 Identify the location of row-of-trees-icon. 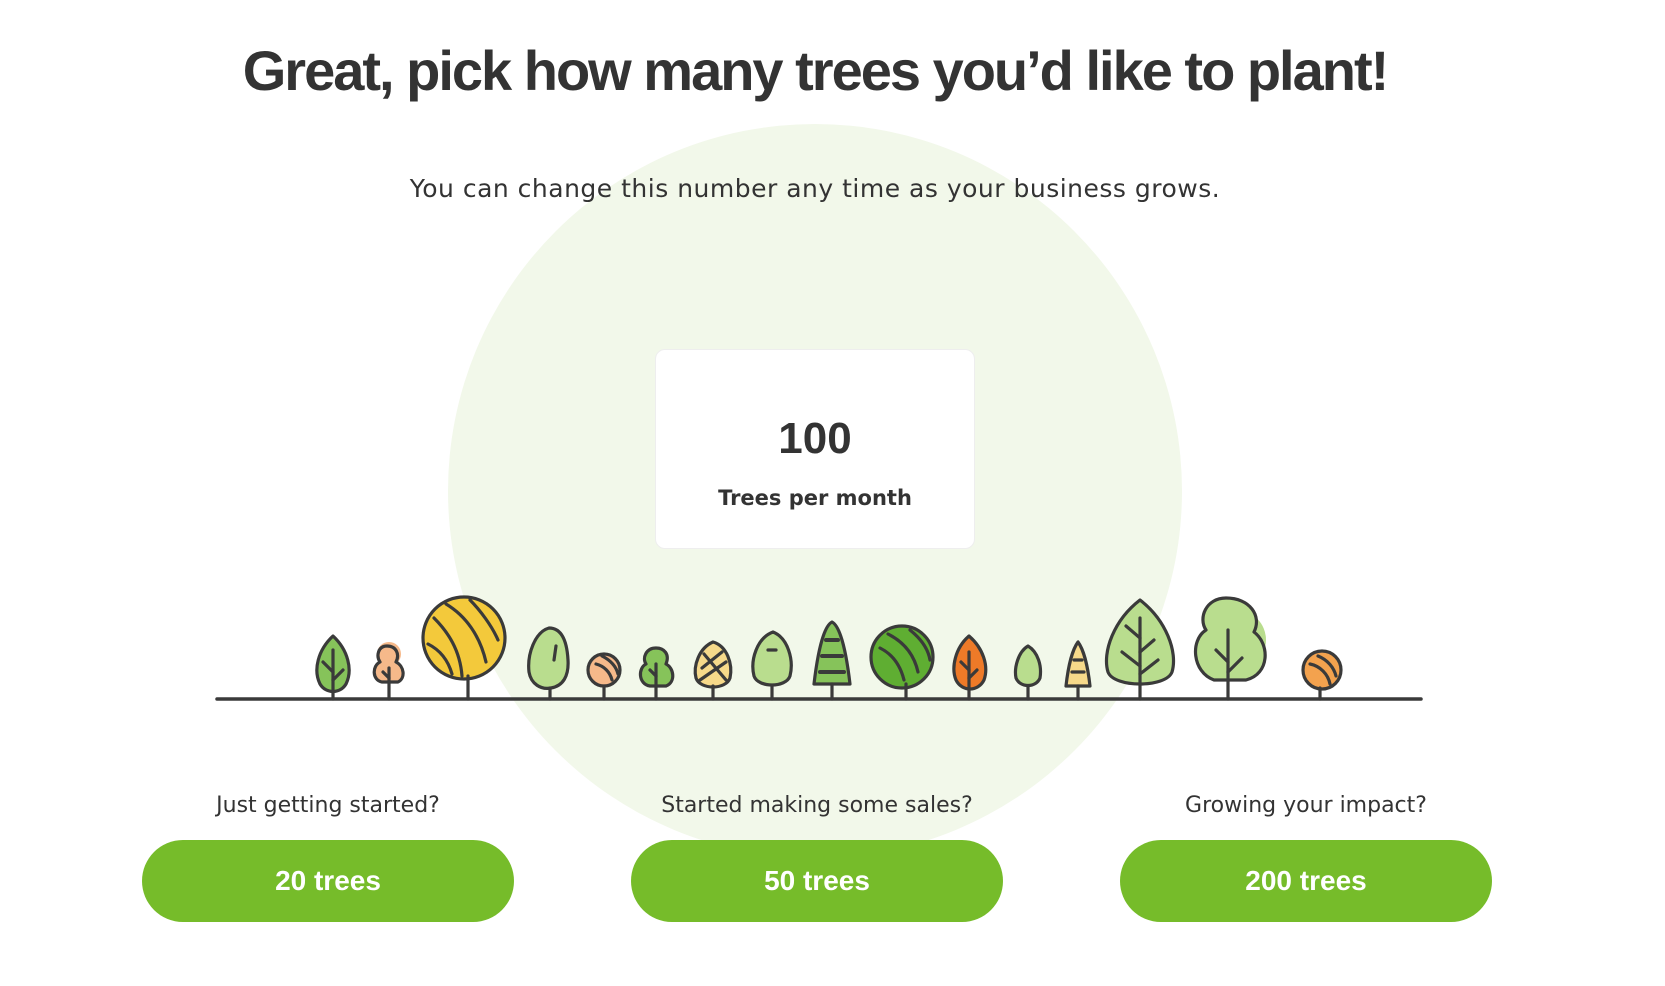
(819, 648).